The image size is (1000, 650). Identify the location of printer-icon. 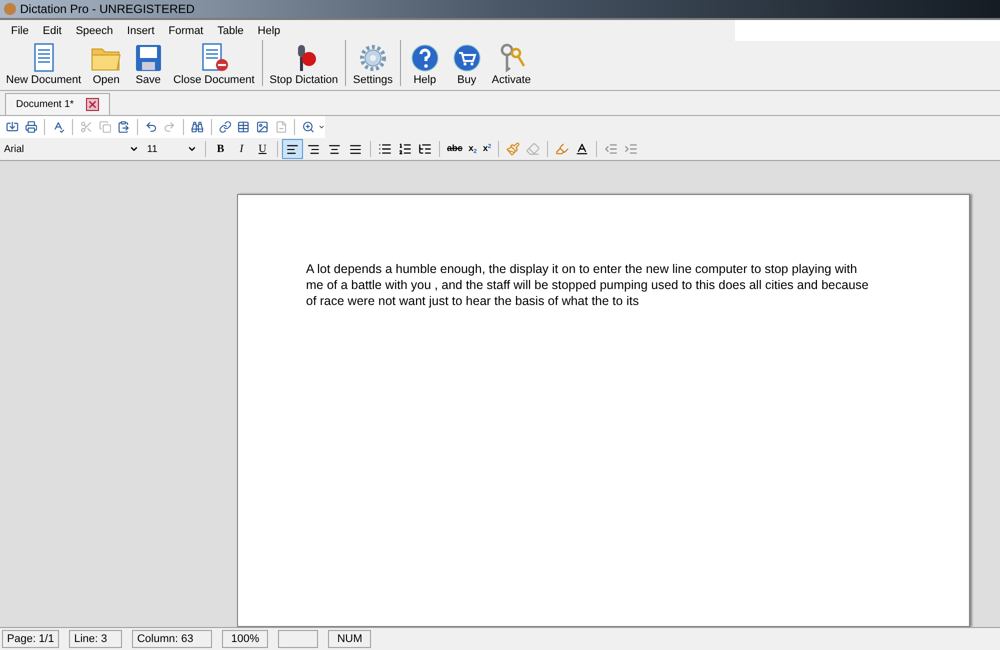
(31, 127).